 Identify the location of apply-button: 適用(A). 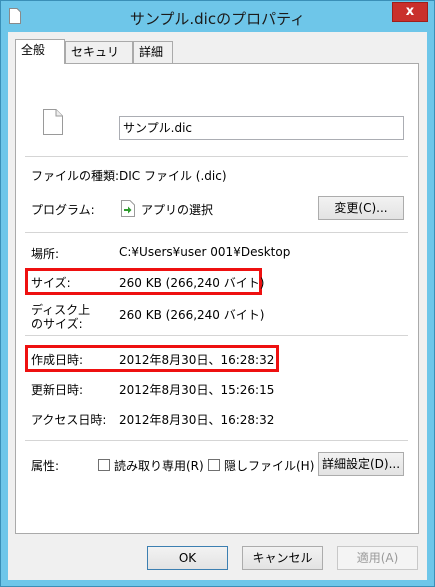
(377, 558).